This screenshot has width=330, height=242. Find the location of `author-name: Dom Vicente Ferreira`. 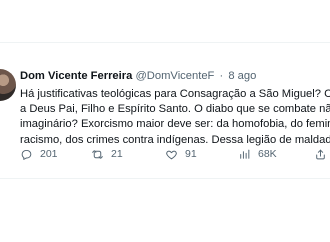

author-name: Dom Vicente Ferreira is located at coordinates (76, 76).